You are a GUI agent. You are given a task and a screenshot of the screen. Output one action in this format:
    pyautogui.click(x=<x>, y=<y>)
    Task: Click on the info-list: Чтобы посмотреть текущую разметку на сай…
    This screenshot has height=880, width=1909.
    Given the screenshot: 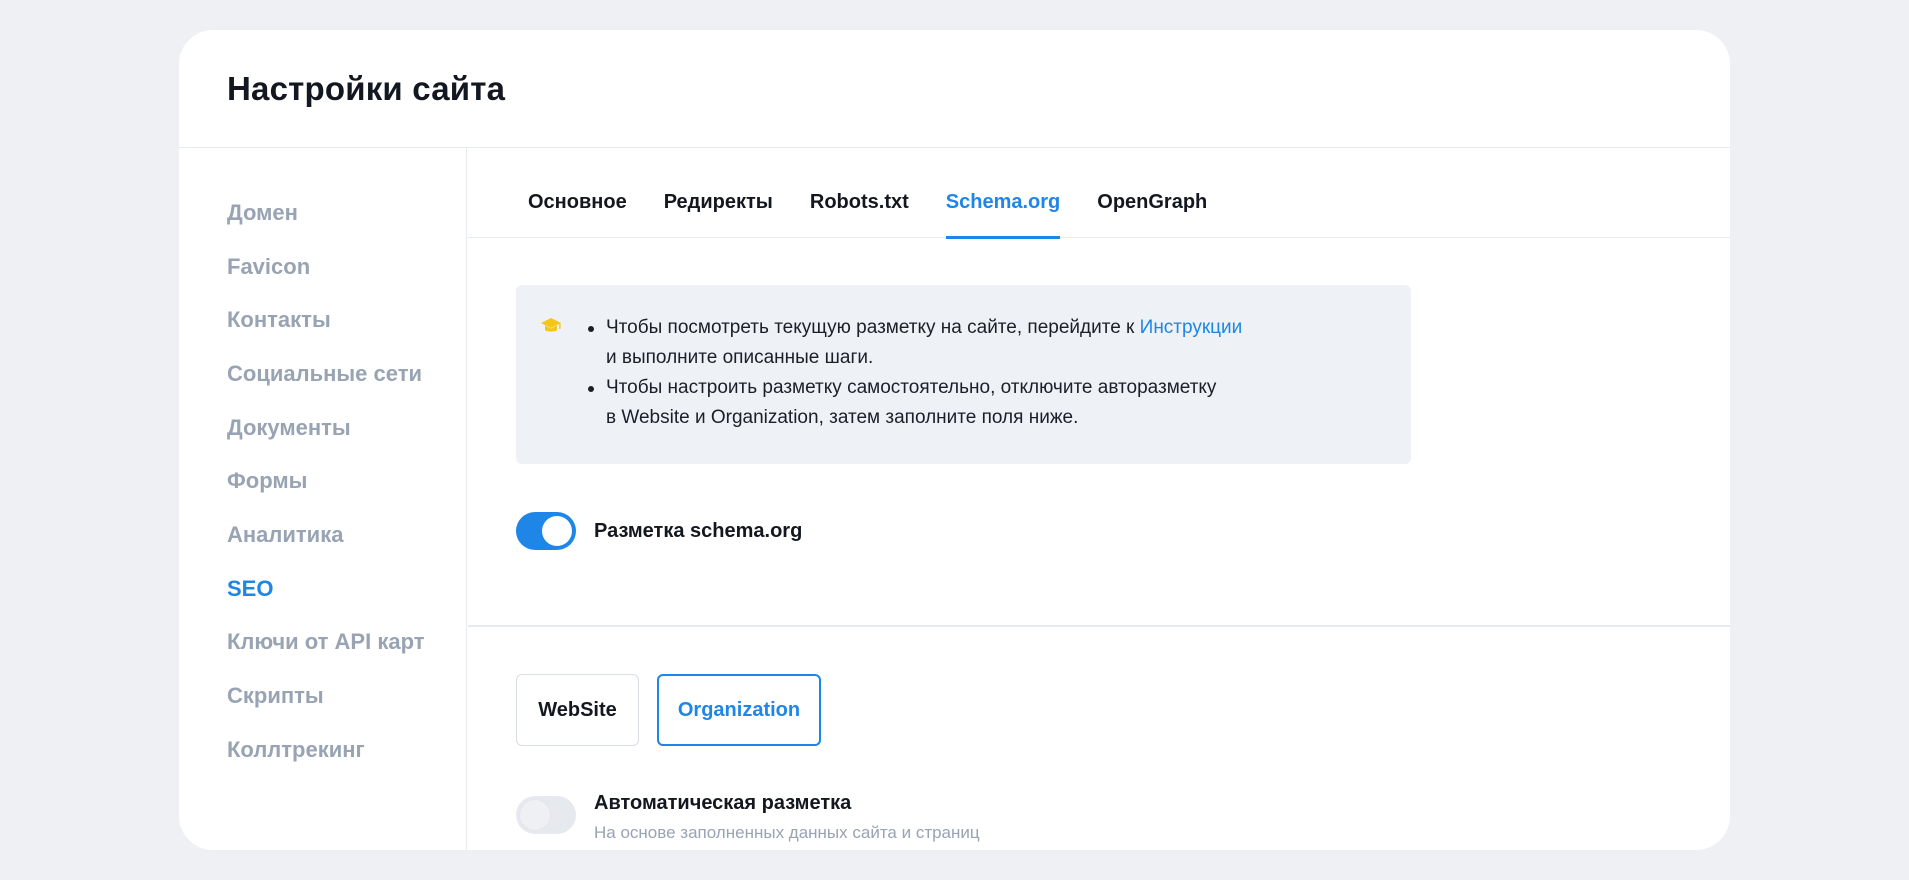 What is the action you would take?
    pyautogui.click(x=914, y=373)
    